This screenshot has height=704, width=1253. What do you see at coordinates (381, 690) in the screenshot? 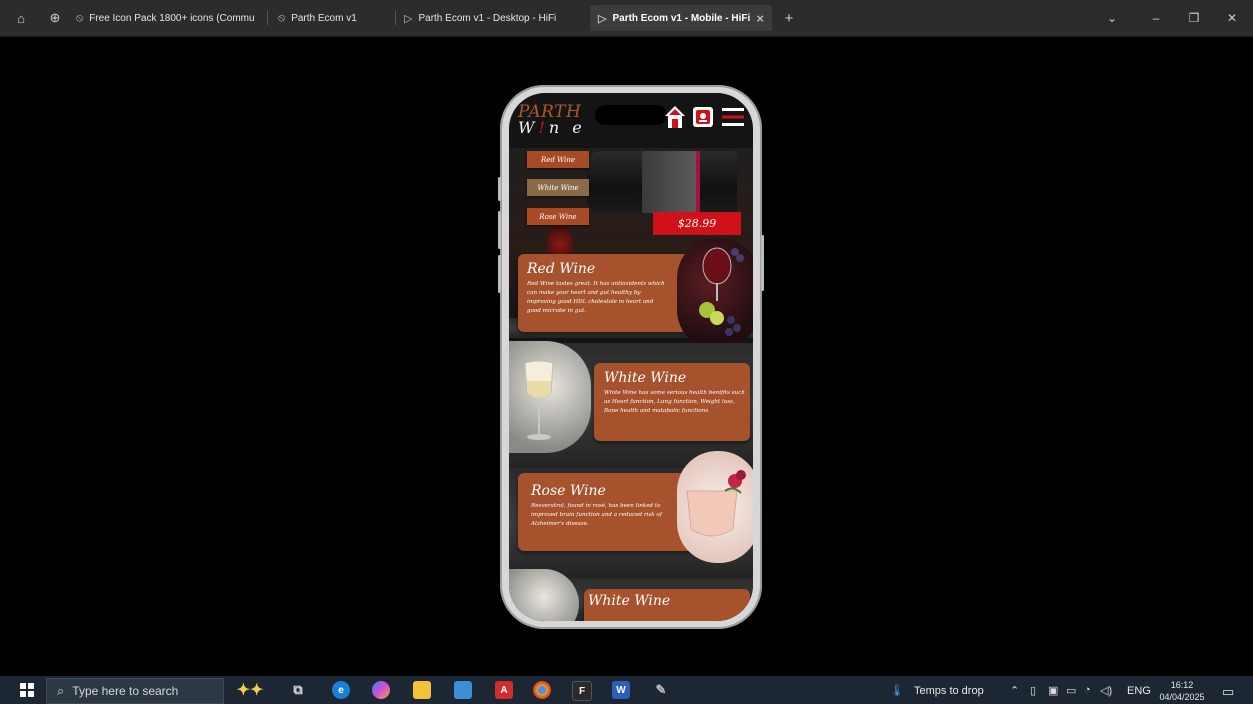
I see `copilot-icon` at bounding box center [381, 690].